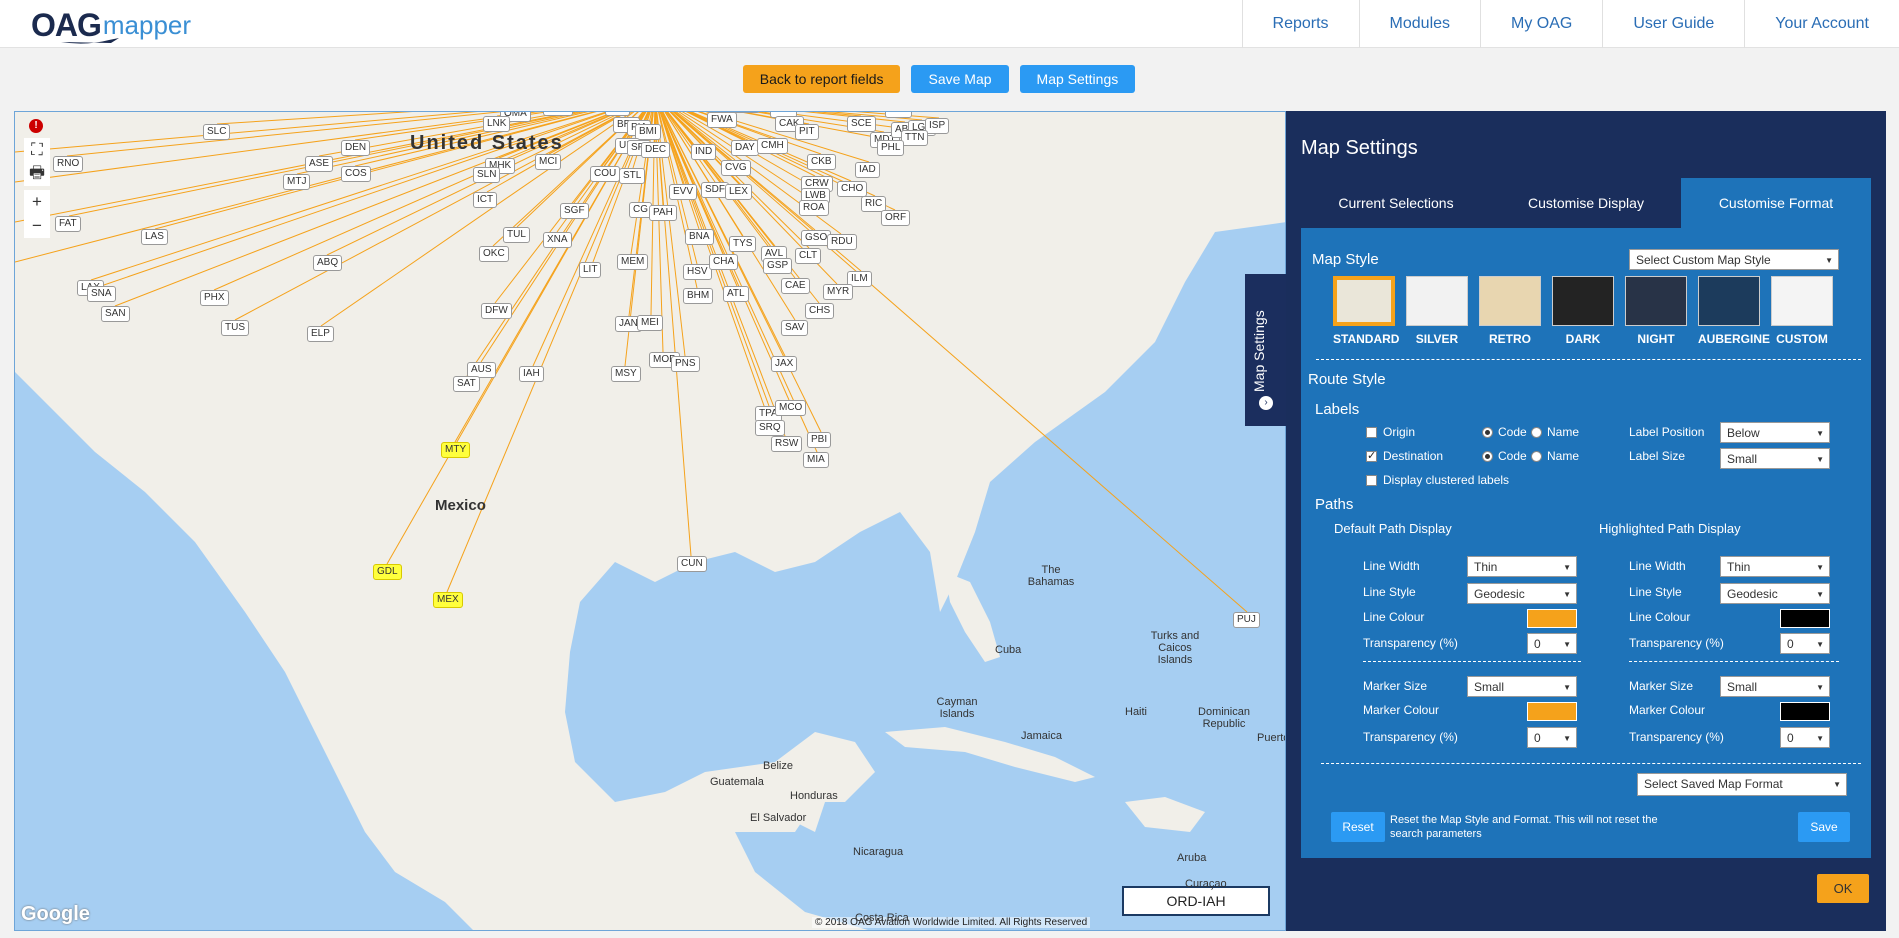  What do you see at coordinates (692, 564) in the screenshot?
I see `airport-label-cun: CUN` at bounding box center [692, 564].